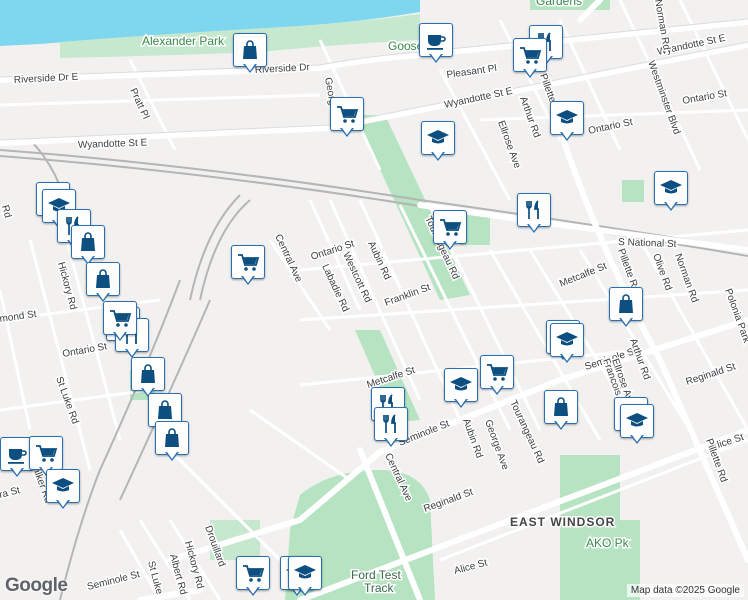 The width and height of the screenshot is (748, 600). What do you see at coordinates (562, 522) in the screenshot?
I see `label-east-windsor: EAST WINDSOR` at bounding box center [562, 522].